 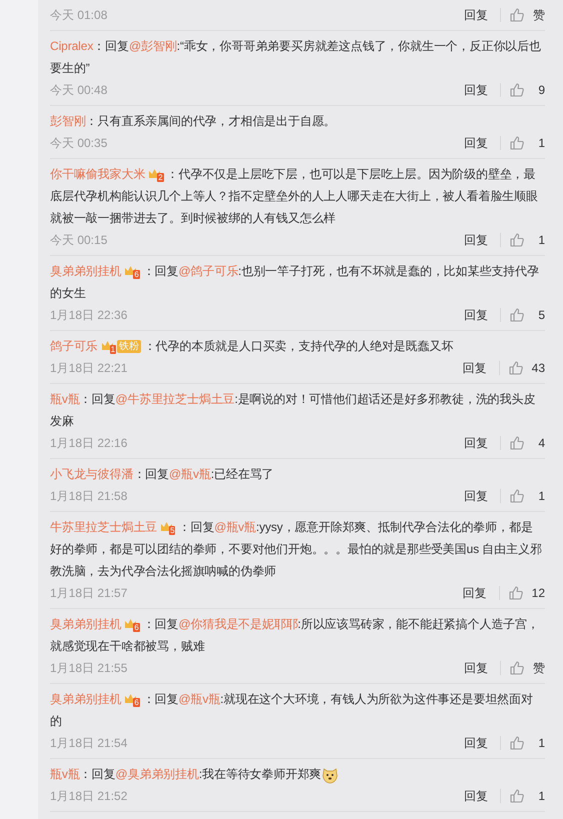 I want to click on comment-text: 臭弟弟别挂机 6 ：回复@鸽子可乐:也别一竿子打死，也有不坏就是蠢的，比如某些支持代孕的女生, so click(x=295, y=282).